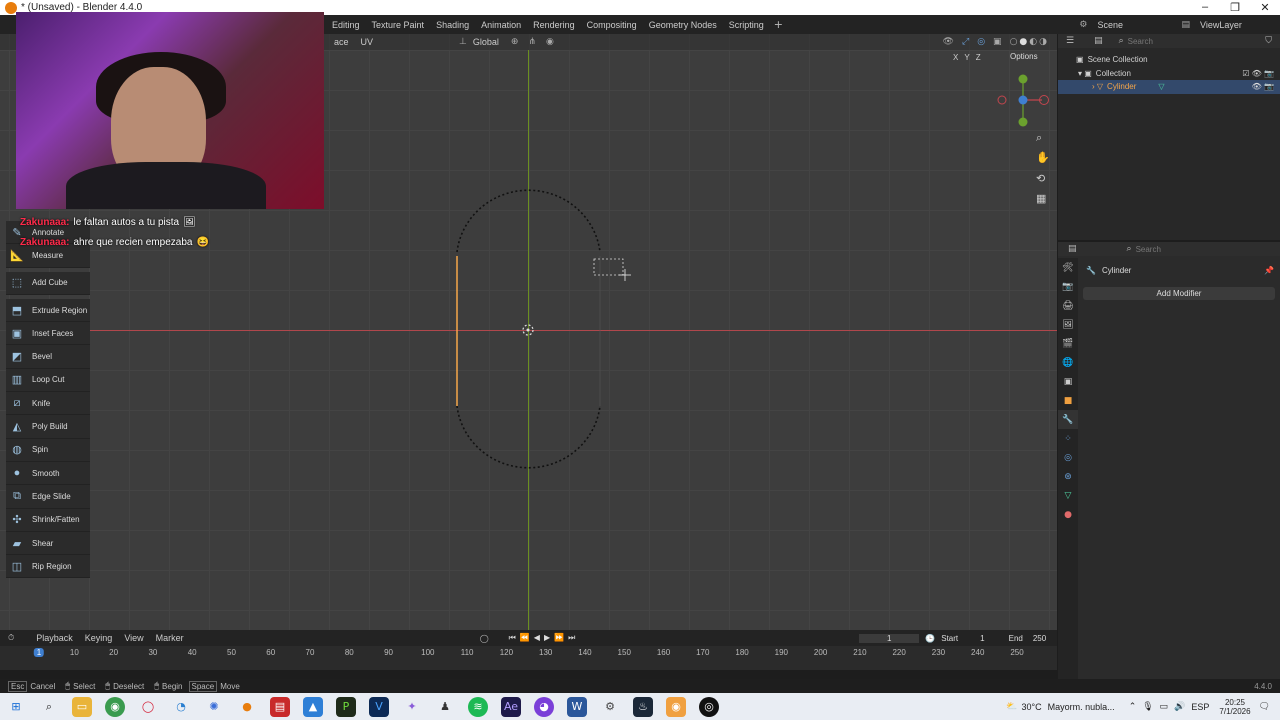 The width and height of the screenshot is (1280, 720). Describe the element at coordinates (48, 427) in the screenshot. I see `tool-poly-build: ◭ Poly Build` at that location.